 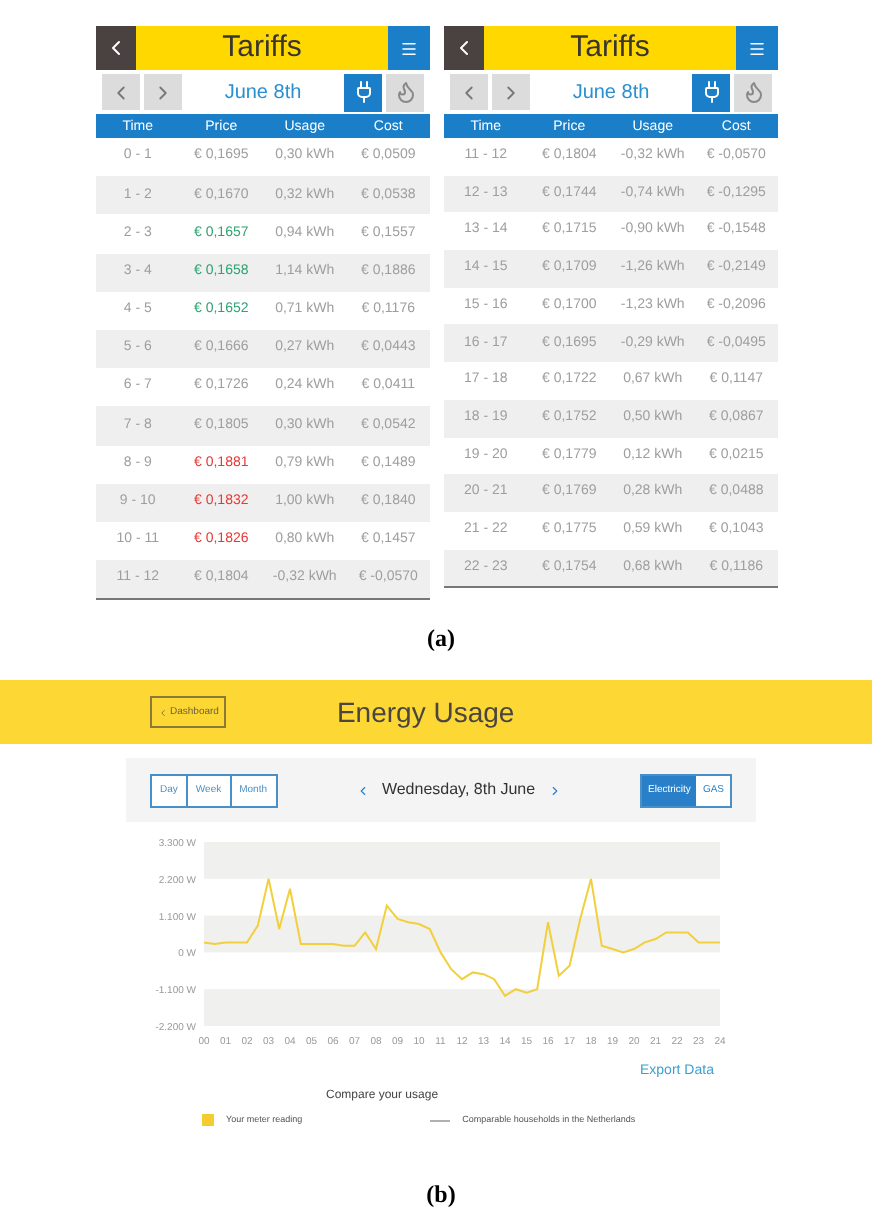 I want to click on figure-caption: (b), so click(x=441, y=1194).